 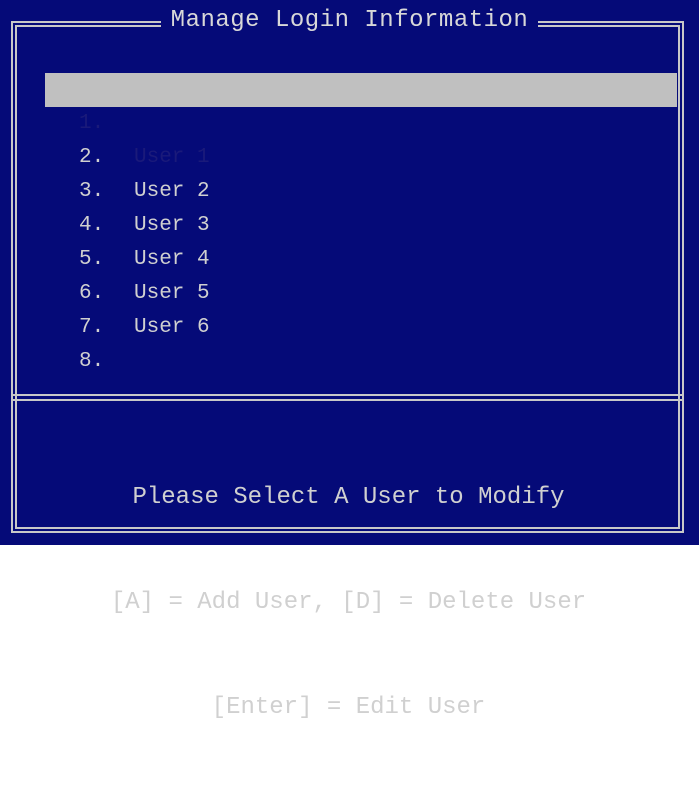 I want to click on help-select-prompt: Please Select A User to Modify, so click(x=348, y=497).